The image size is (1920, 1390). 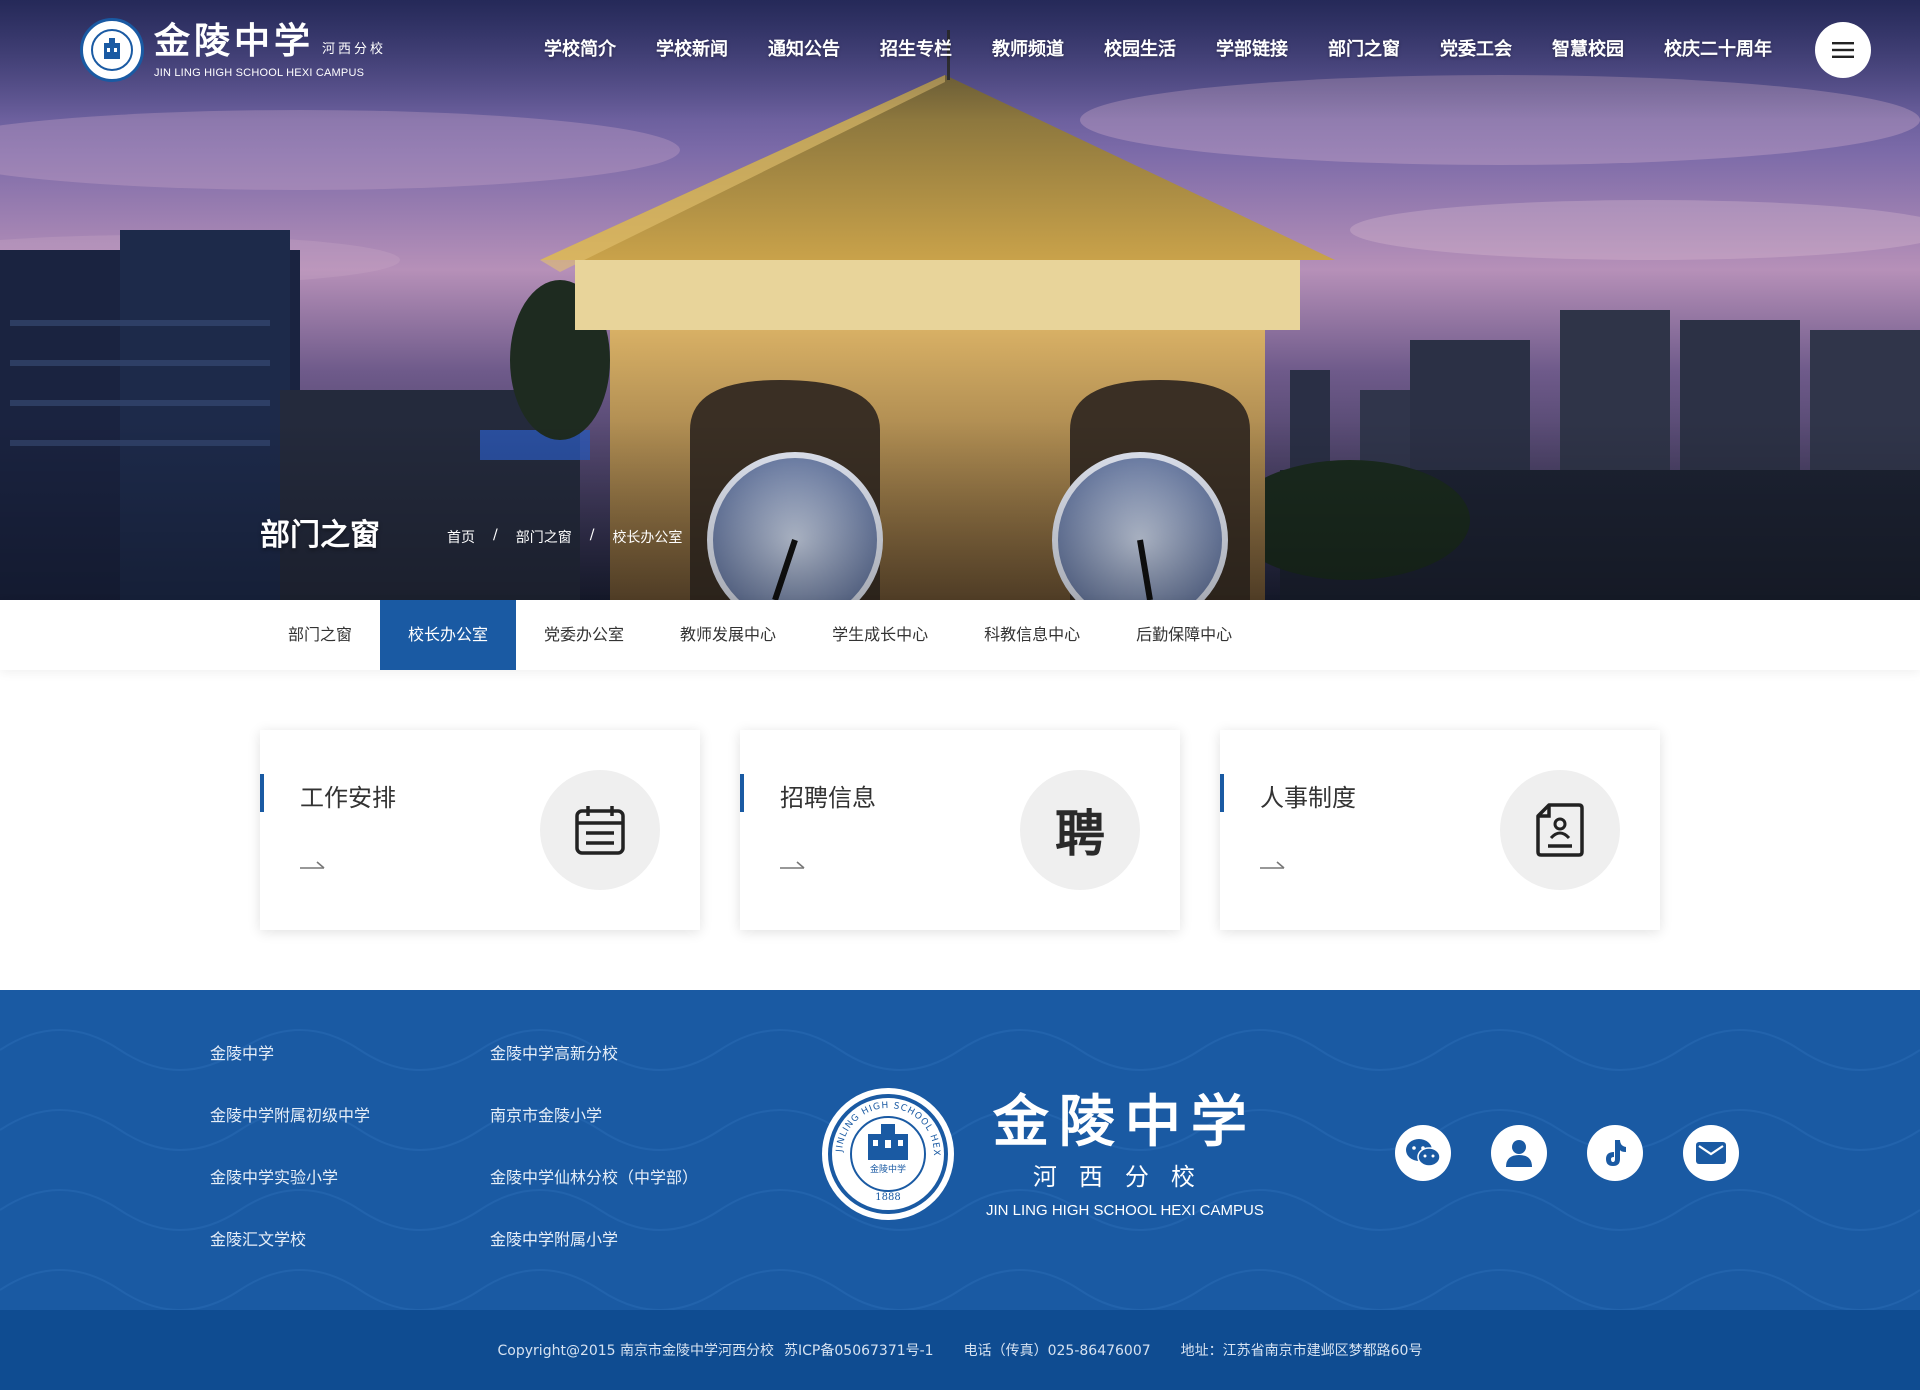 I want to click on emblem-year: 1888, so click(x=887, y=1197).